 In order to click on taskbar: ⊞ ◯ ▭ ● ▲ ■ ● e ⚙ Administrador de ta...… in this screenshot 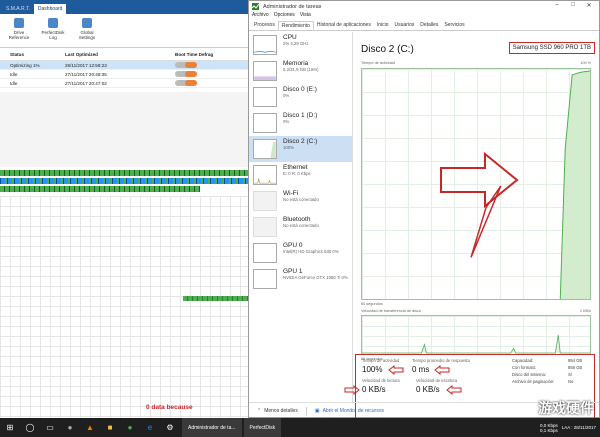, I will do `click(300, 427)`.